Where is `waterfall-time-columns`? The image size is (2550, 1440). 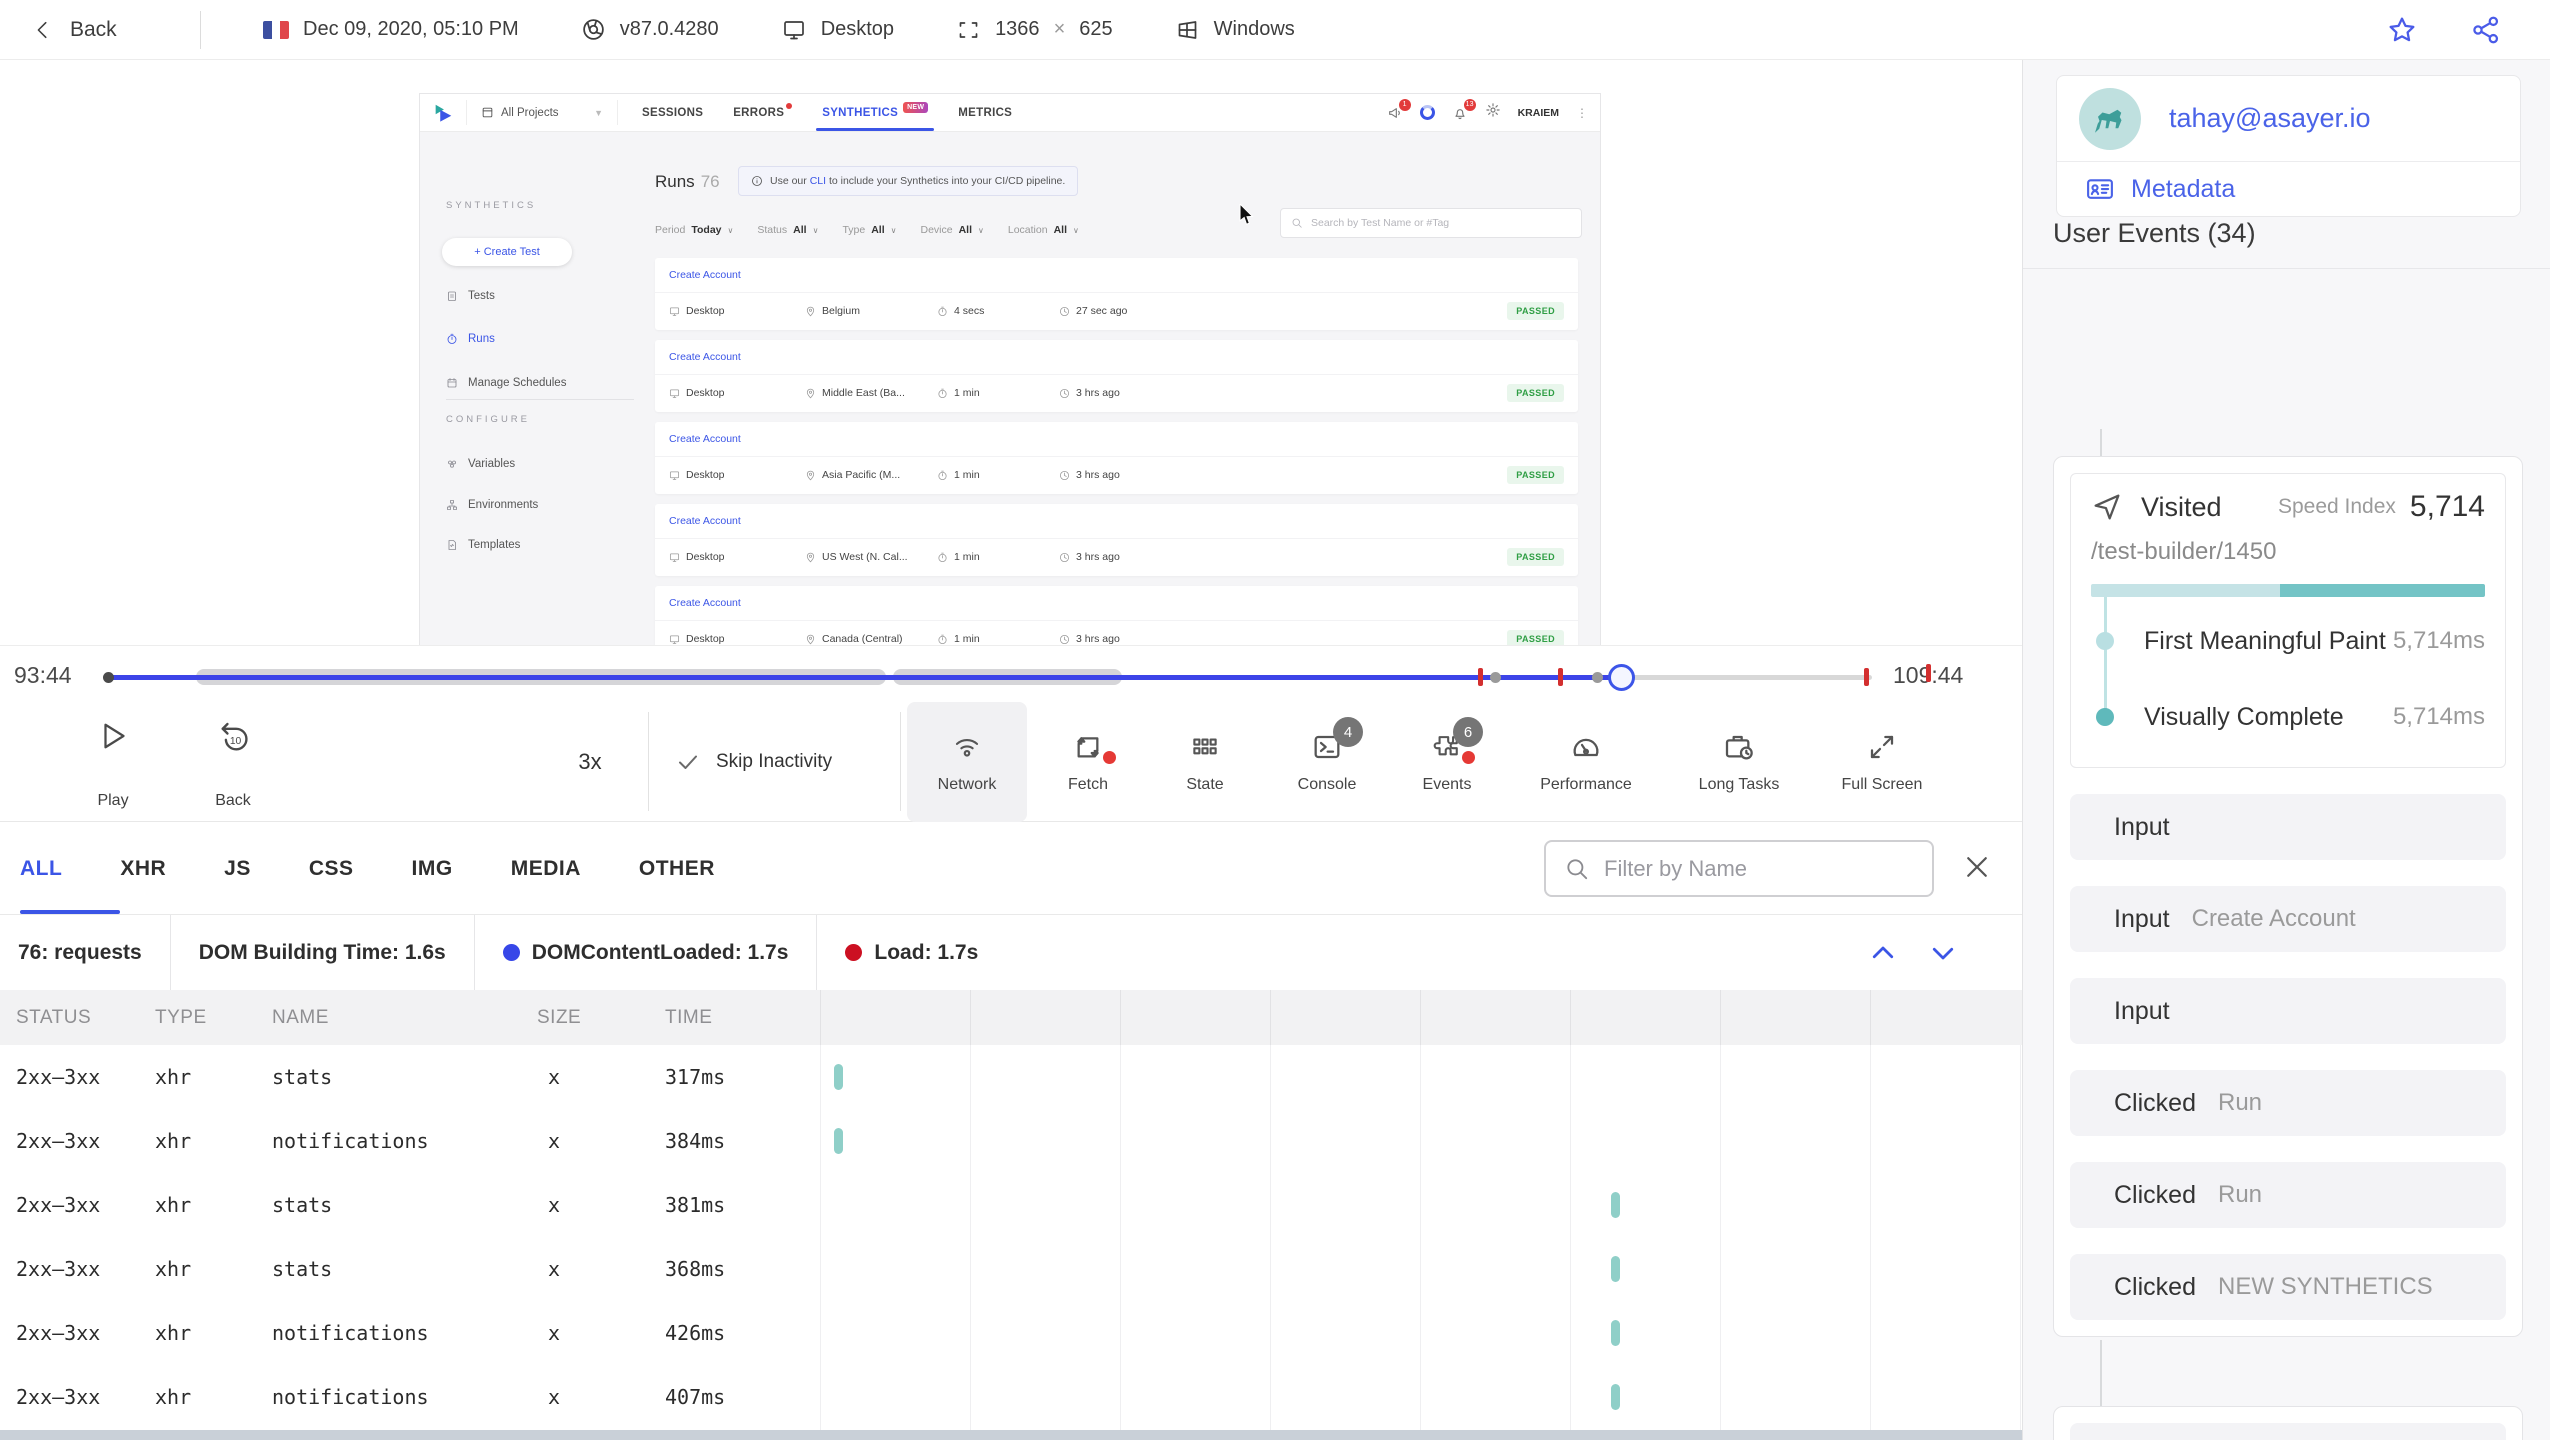 waterfall-time-columns is located at coordinates (1420, 1017).